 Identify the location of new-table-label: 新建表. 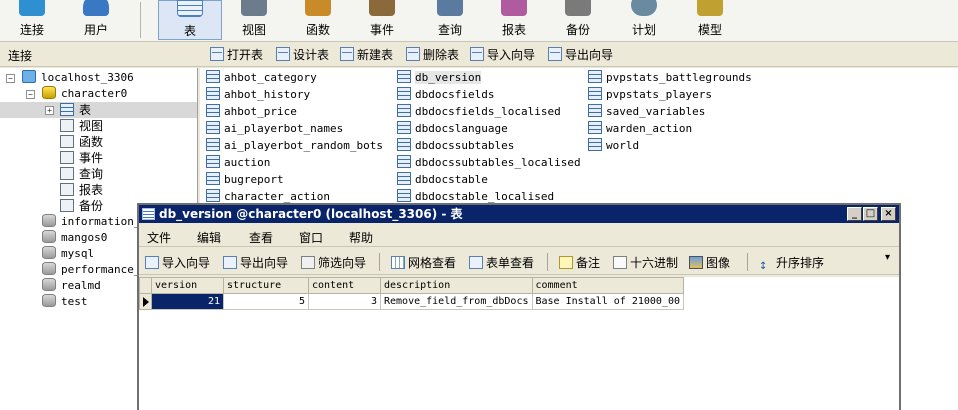
(375, 55).